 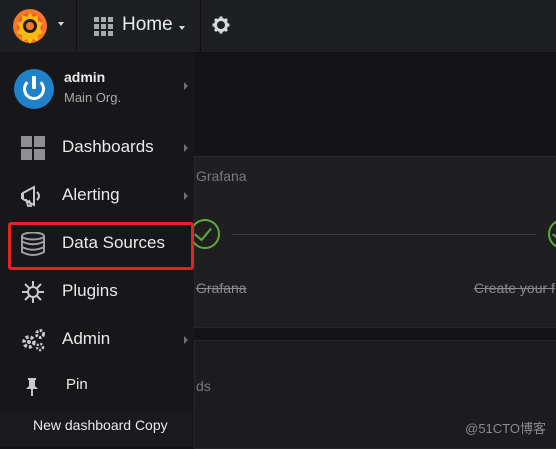 What do you see at coordinates (278, 26) in the screenshot?
I see `top-navbar: Home` at bounding box center [278, 26].